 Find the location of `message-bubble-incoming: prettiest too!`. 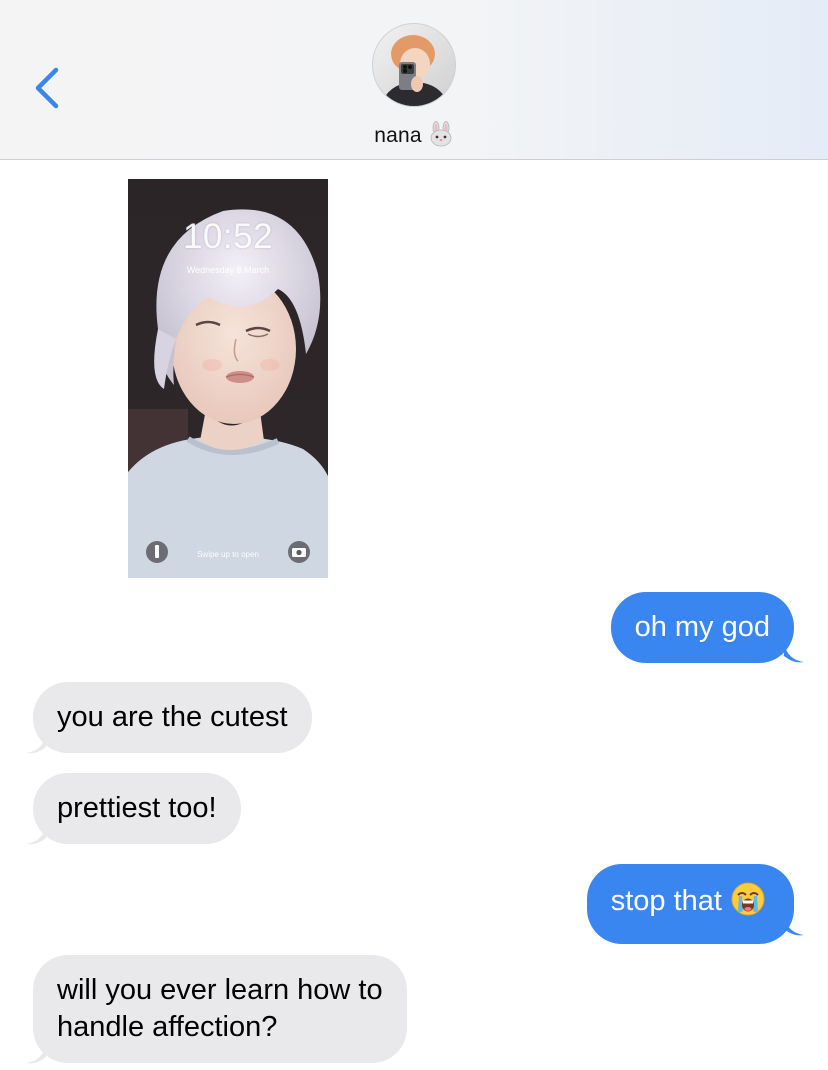

message-bubble-incoming: prettiest too! is located at coordinates (137, 808).